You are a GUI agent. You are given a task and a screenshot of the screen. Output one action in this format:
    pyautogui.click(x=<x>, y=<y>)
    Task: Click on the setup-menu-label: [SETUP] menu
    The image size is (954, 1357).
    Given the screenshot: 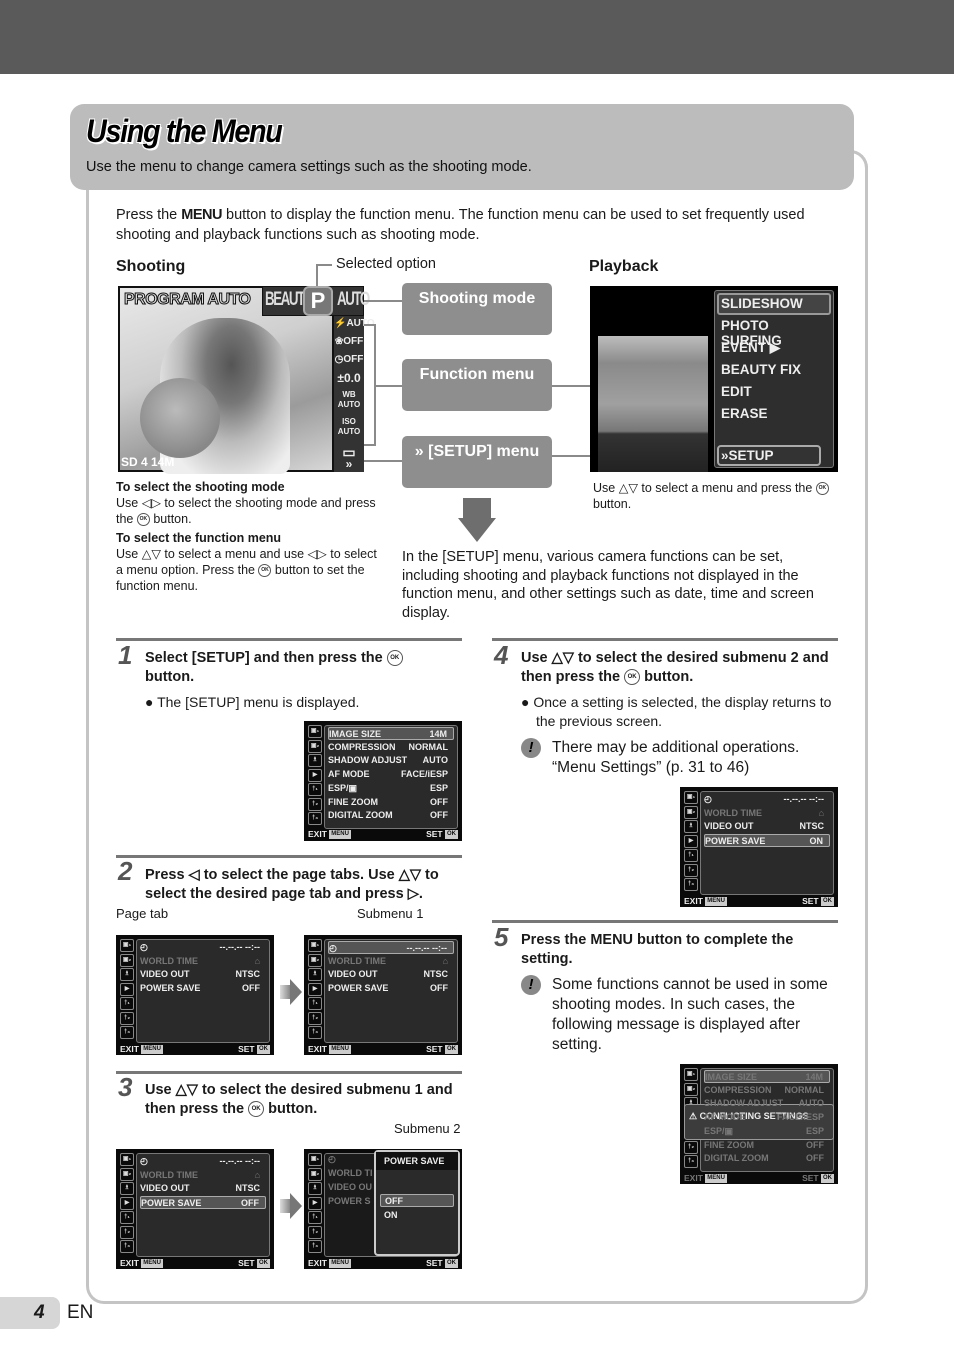 What is the action you would take?
    pyautogui.click(x=484, y=451)
    